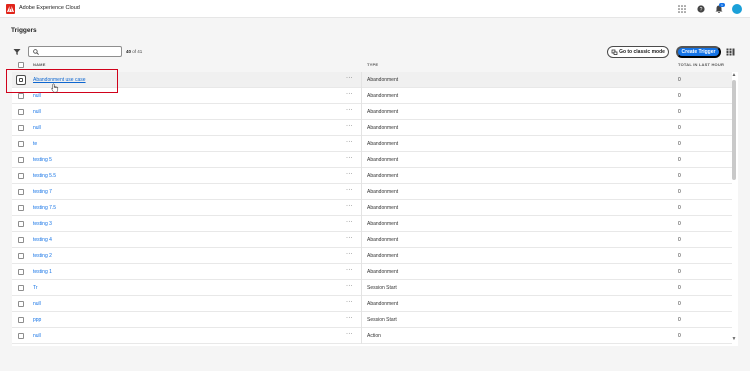 Image resolution: width=750 pixels, height=371 pixels. Describe the element at coordinates (42, 224) in the screenshot. I see `trigger-name-link: testing 3` at that location.